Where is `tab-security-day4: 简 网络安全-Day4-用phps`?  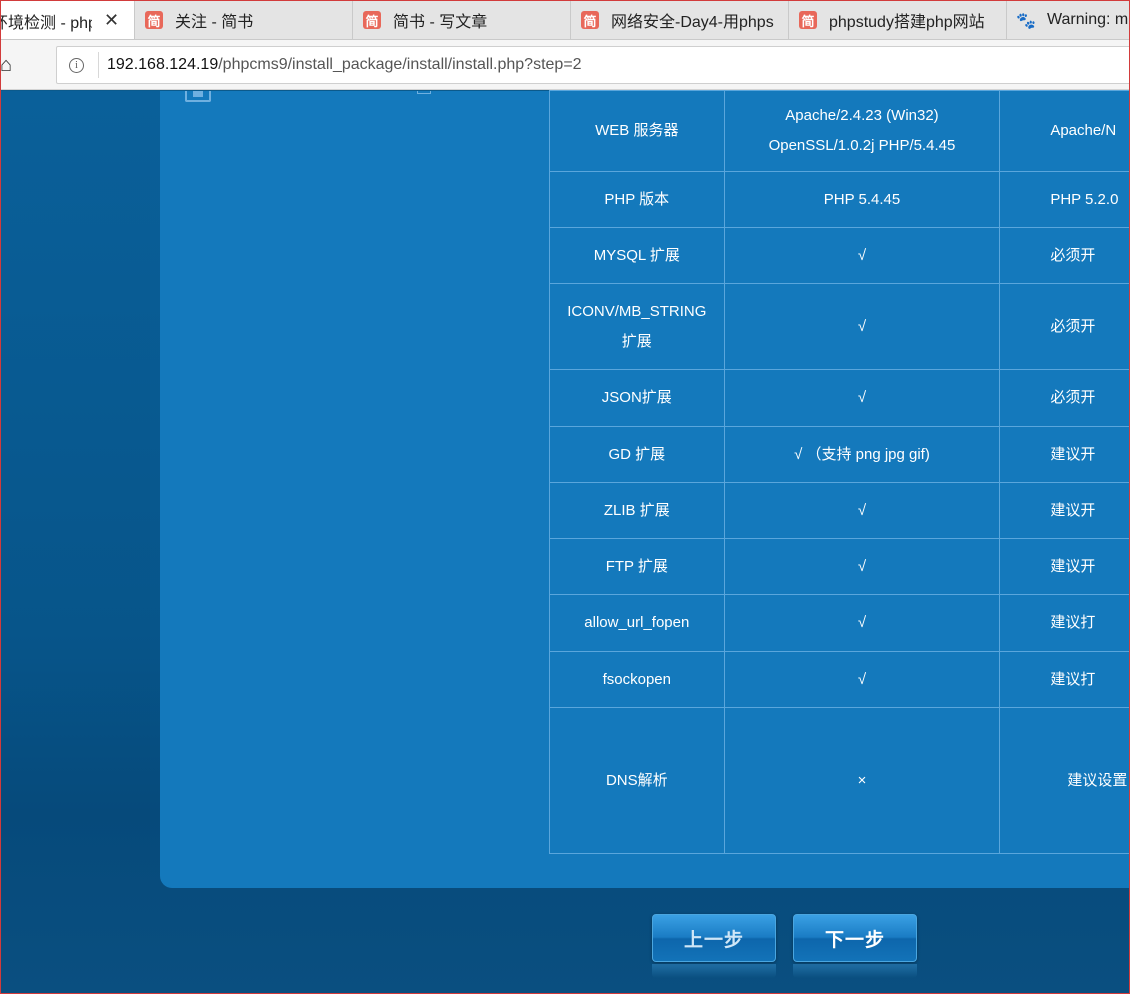 tab-security-day4: 简 网络安全-Day4-用phps is located at coordinates (680, 19).